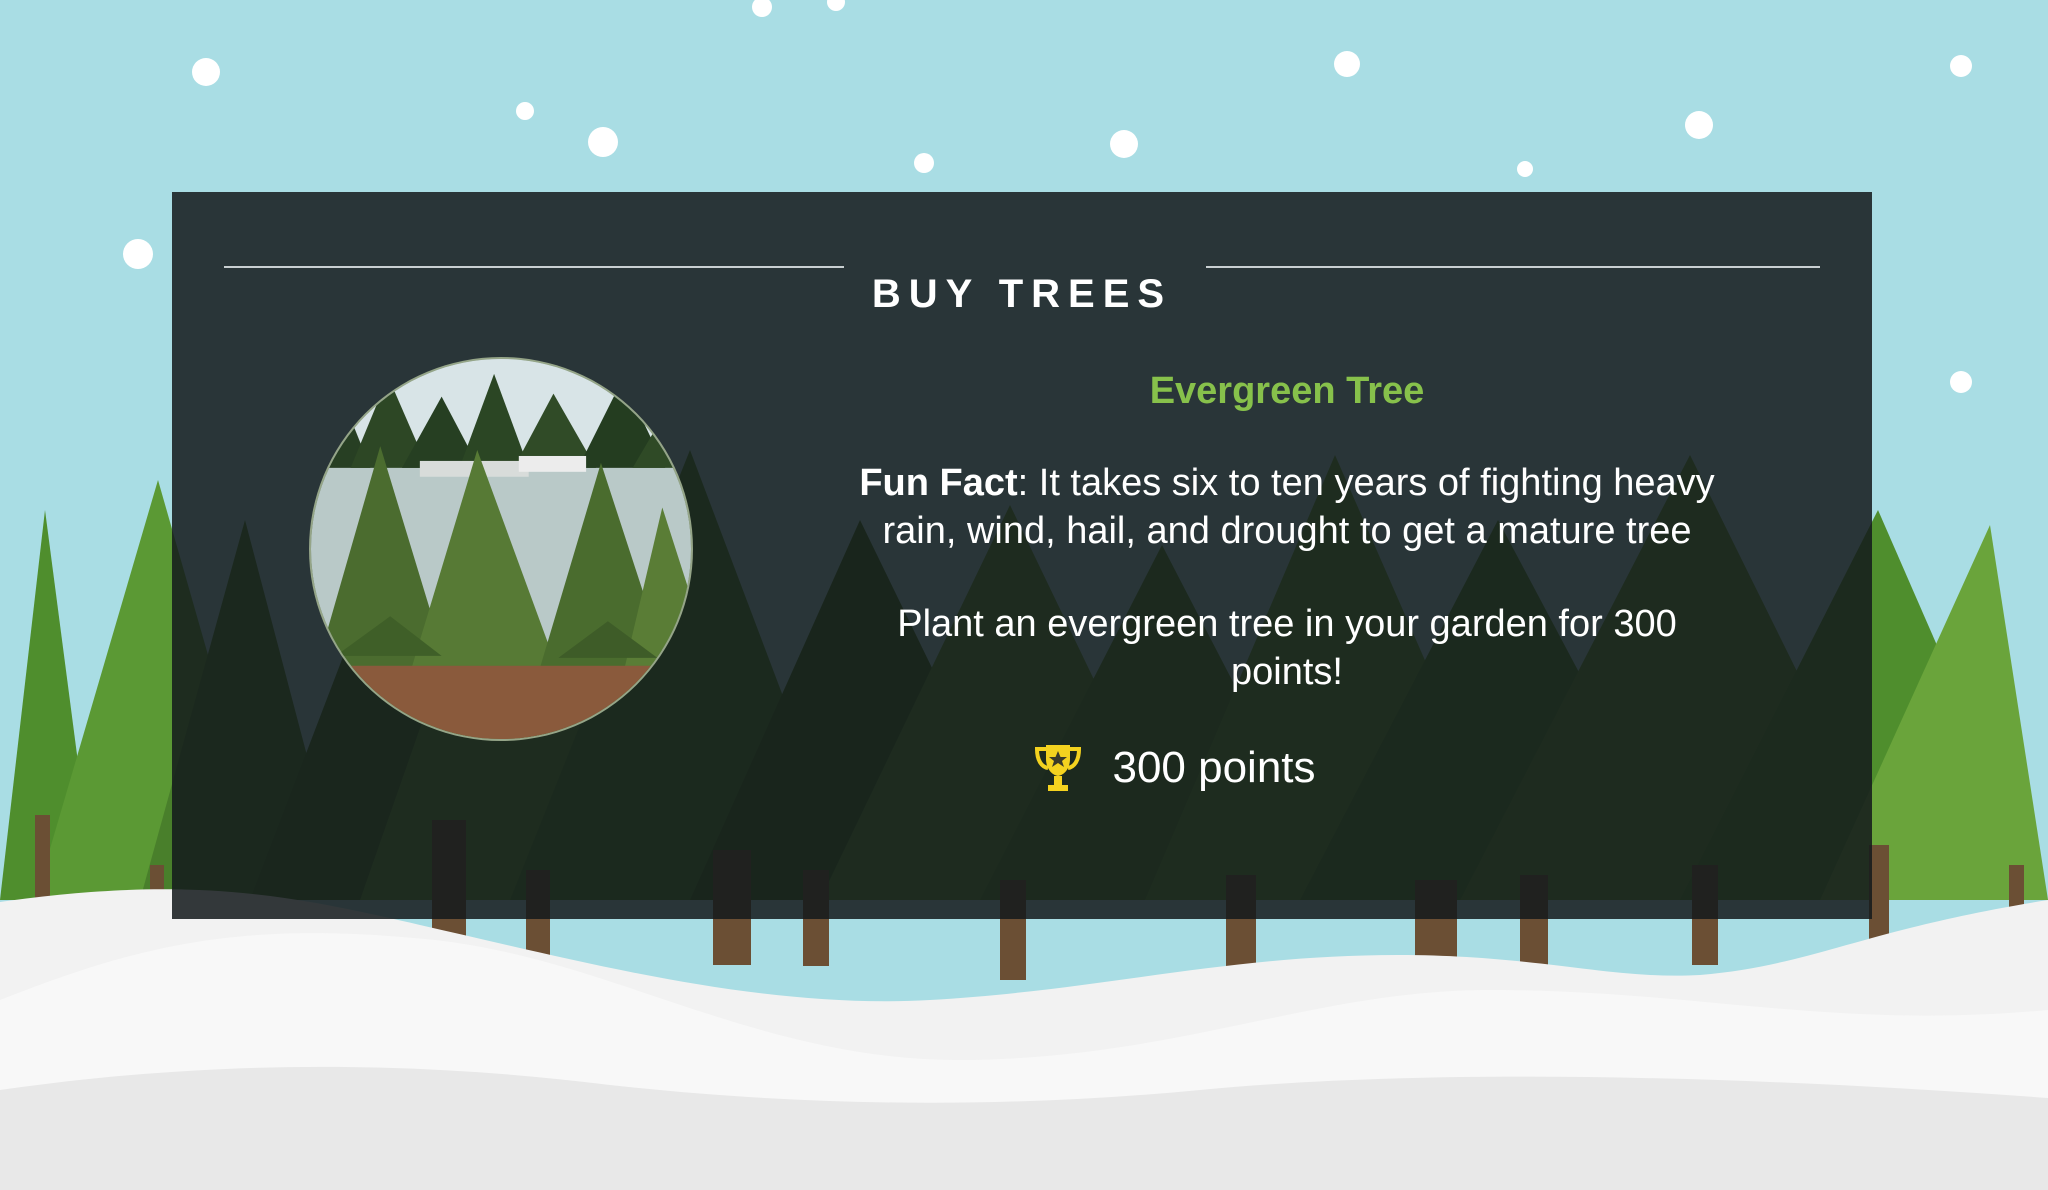  I want to click on points-cost: 300 points, so click(1175, 768).